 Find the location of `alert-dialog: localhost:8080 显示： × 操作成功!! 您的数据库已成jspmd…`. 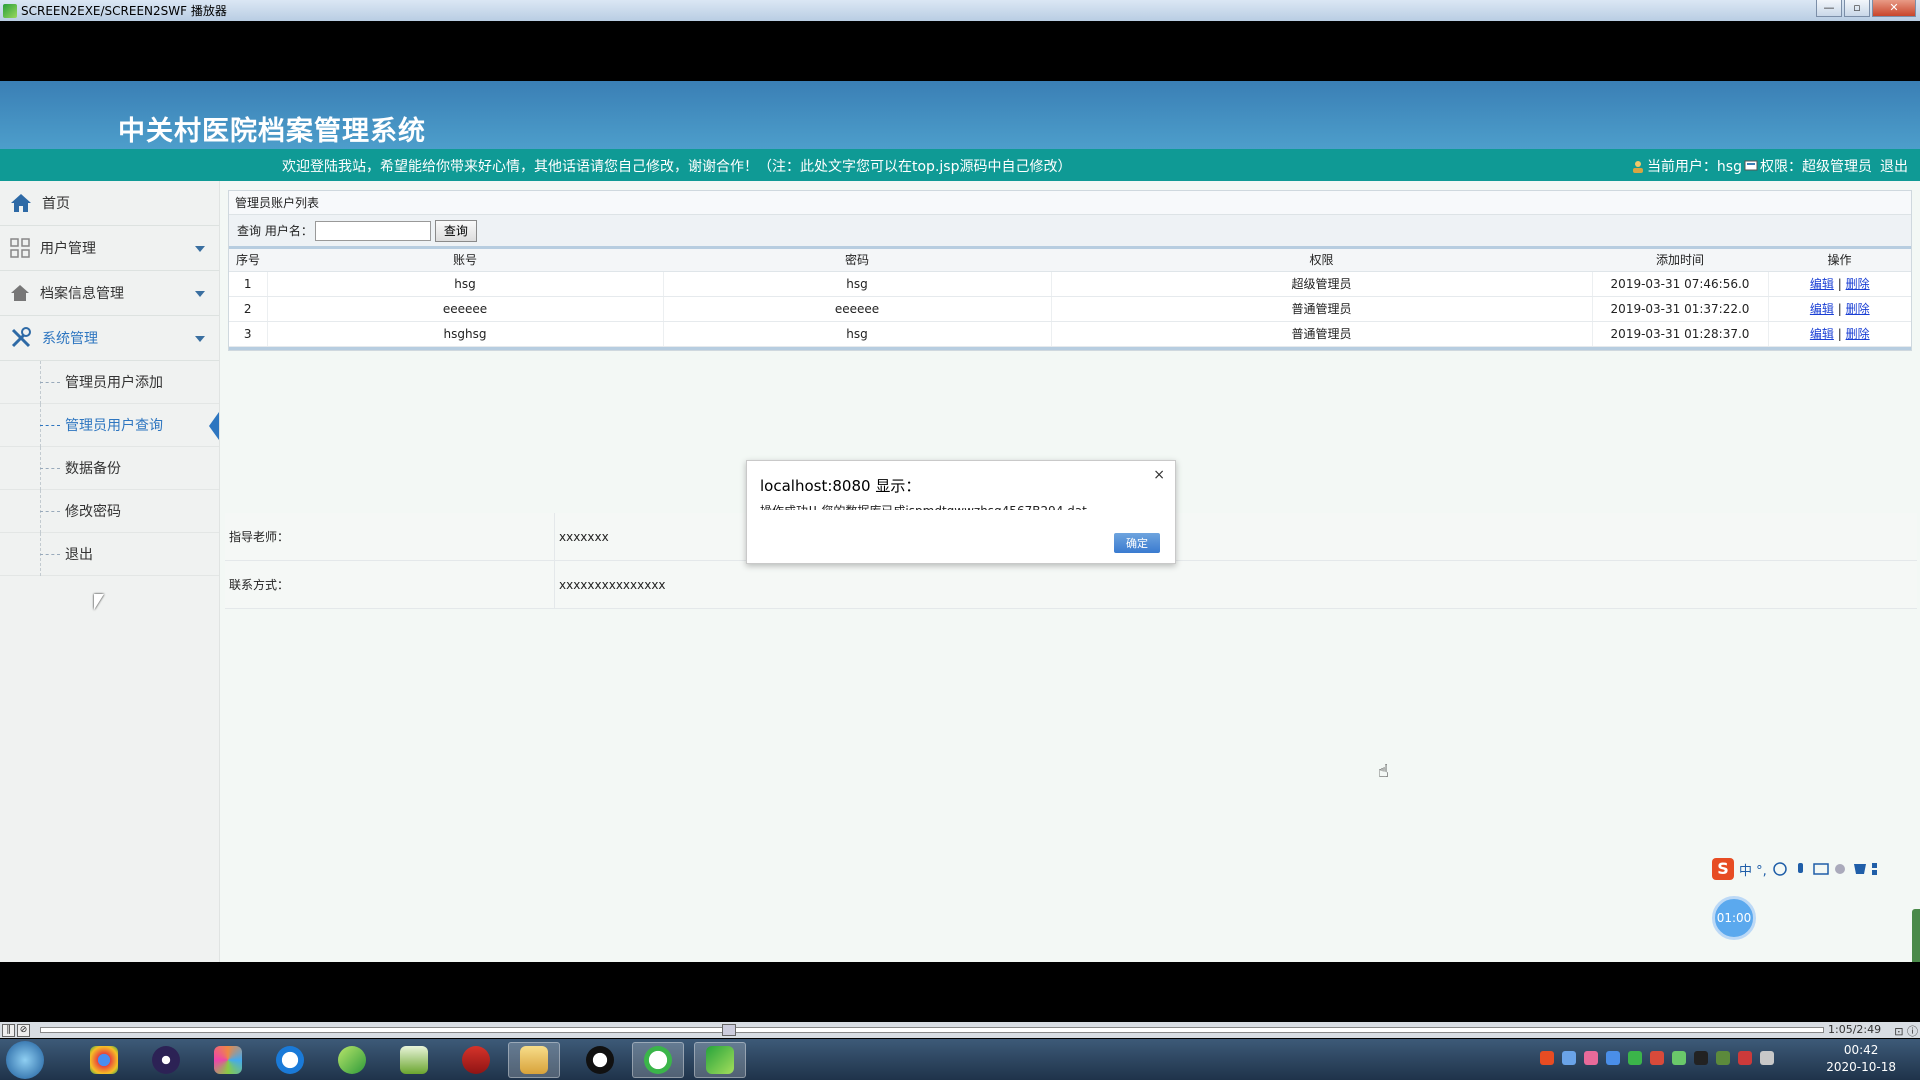

alert-dialog: localhost:8080 显示： × 操作成功!! 您的数据库已成jspmd… is located at coordinates (961, 512).